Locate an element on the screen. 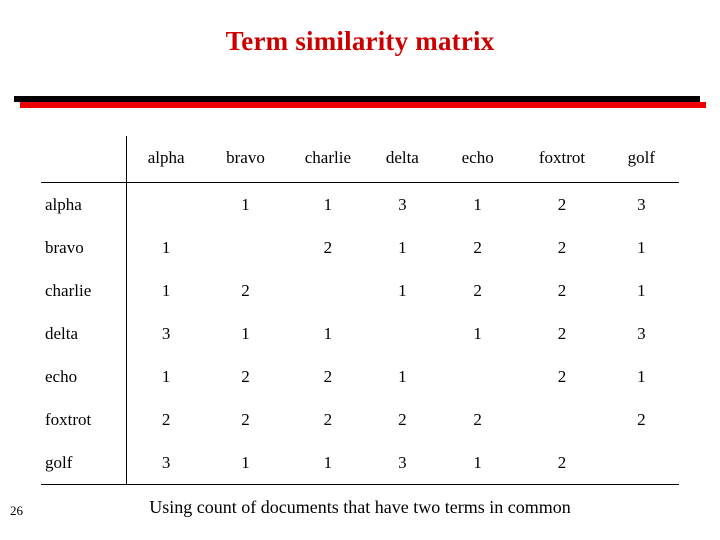 The image size is (720, 540). cell-golf-golf is located at coordinates (641, 463).